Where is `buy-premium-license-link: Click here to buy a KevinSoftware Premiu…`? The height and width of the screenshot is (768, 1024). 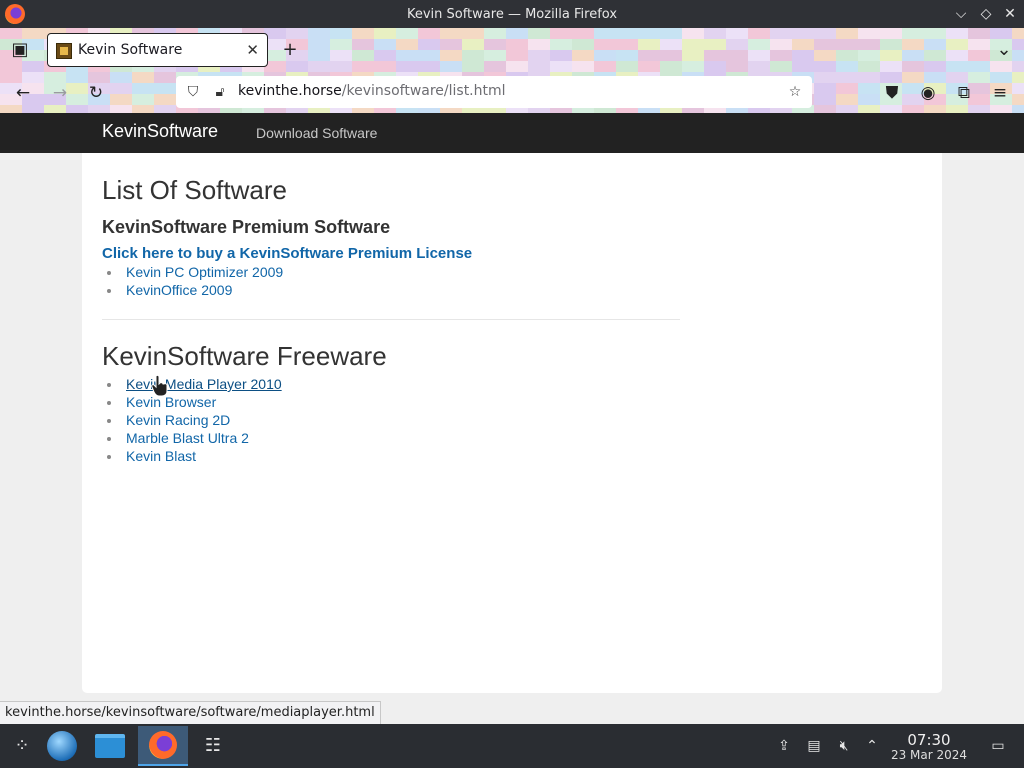
buy-premium-license-link: Click here to buy a KevinSoftware Premiu… is located at coordinates (287, 253).